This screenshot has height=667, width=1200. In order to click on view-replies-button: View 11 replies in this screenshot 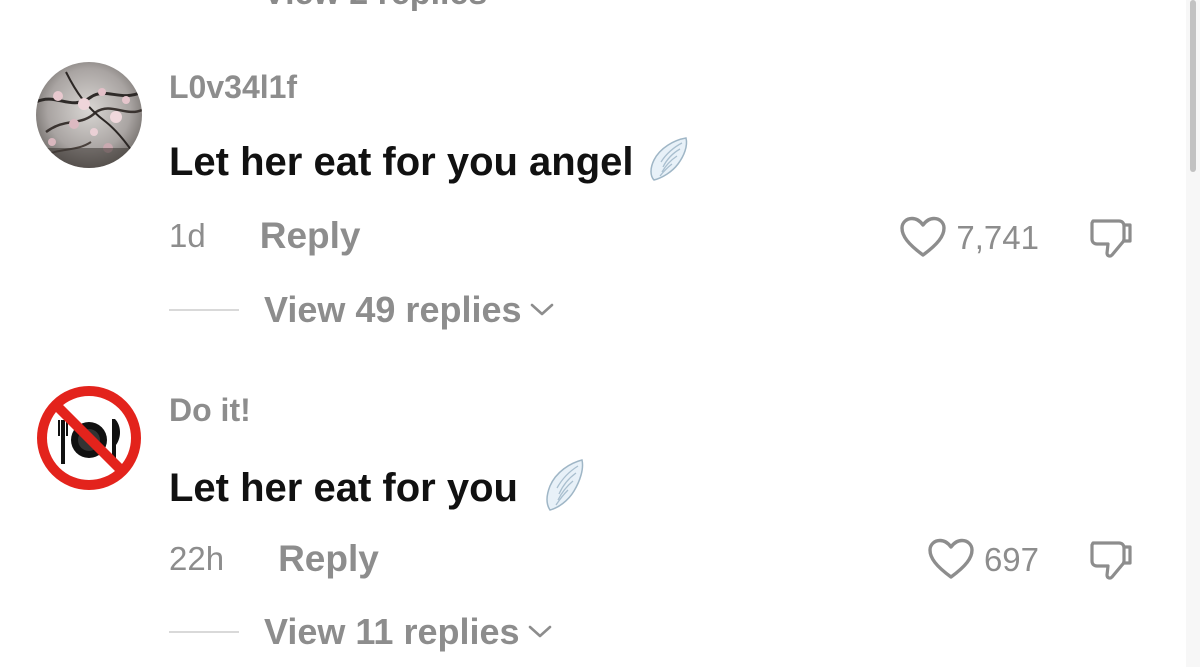, I will do `click(361, 632)`.